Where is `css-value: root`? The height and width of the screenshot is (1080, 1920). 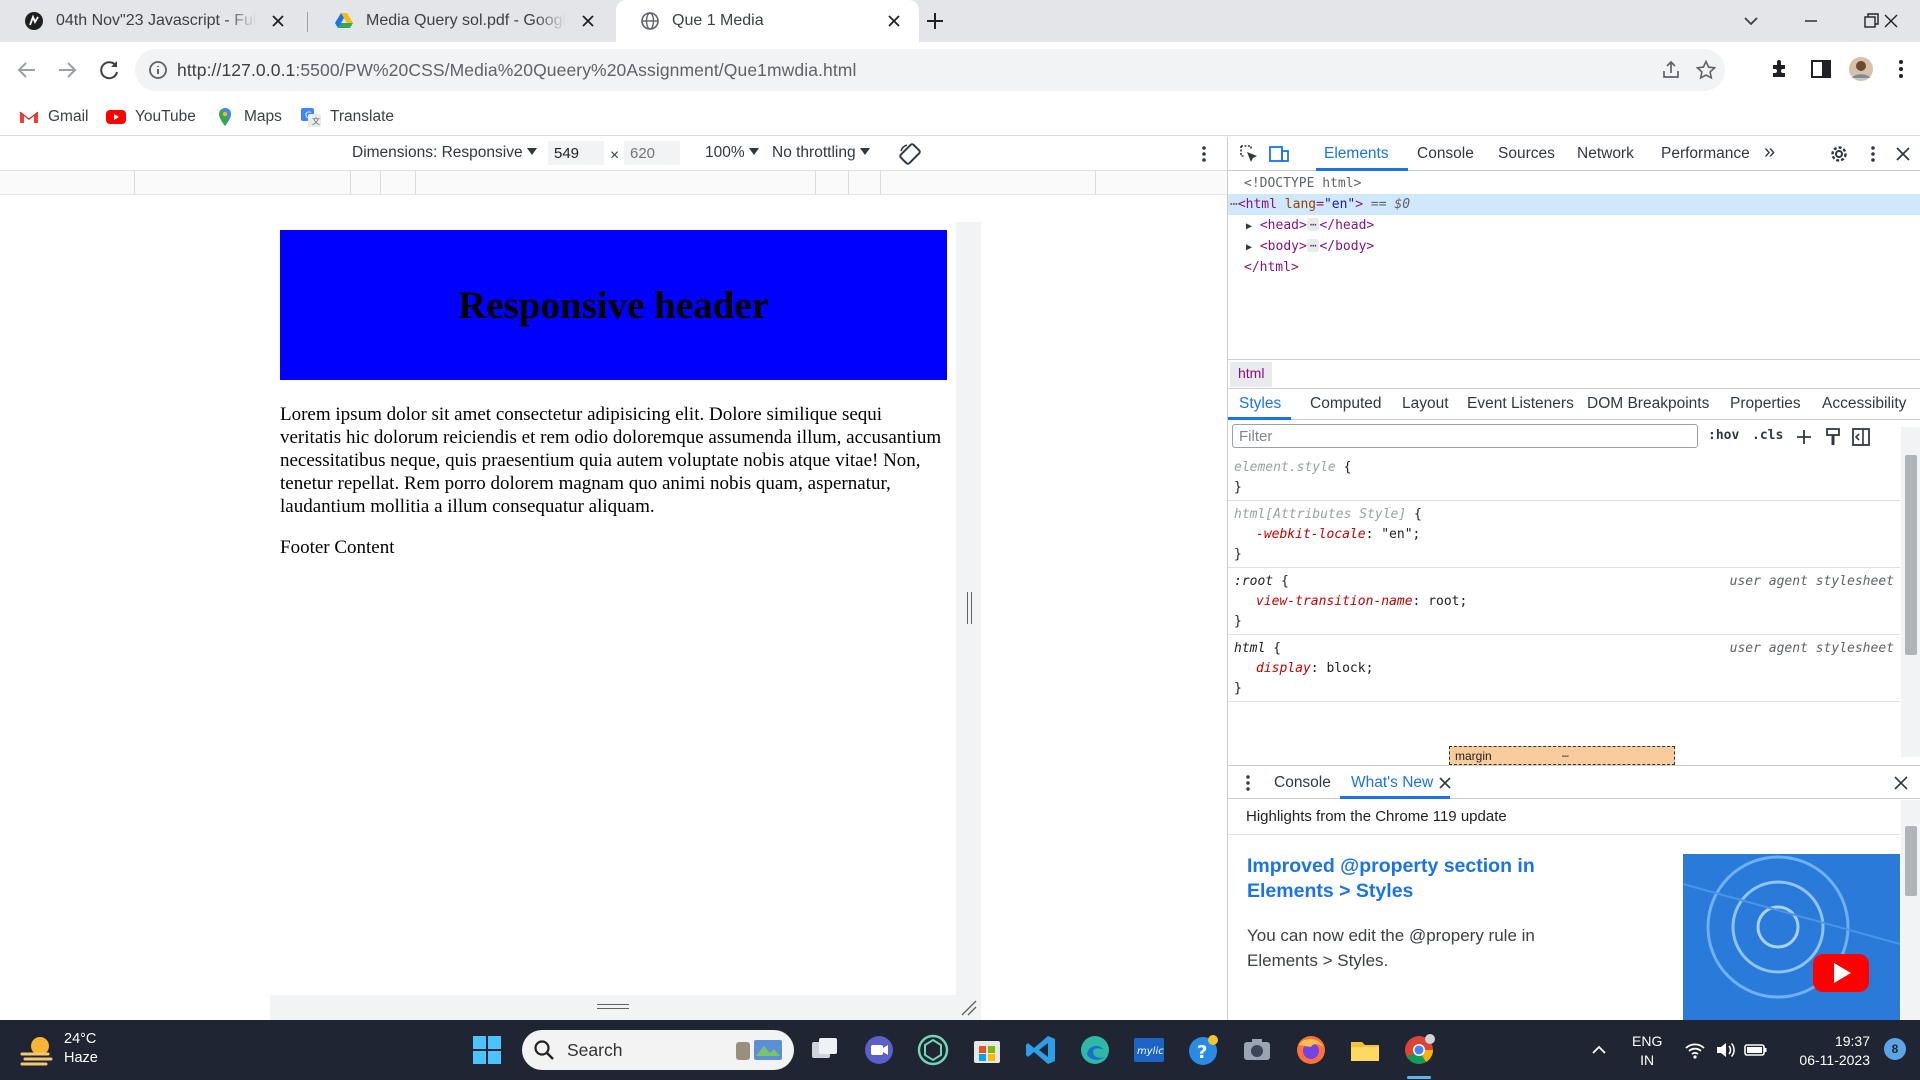
css-value: root is located at coordinates (1443, 601).